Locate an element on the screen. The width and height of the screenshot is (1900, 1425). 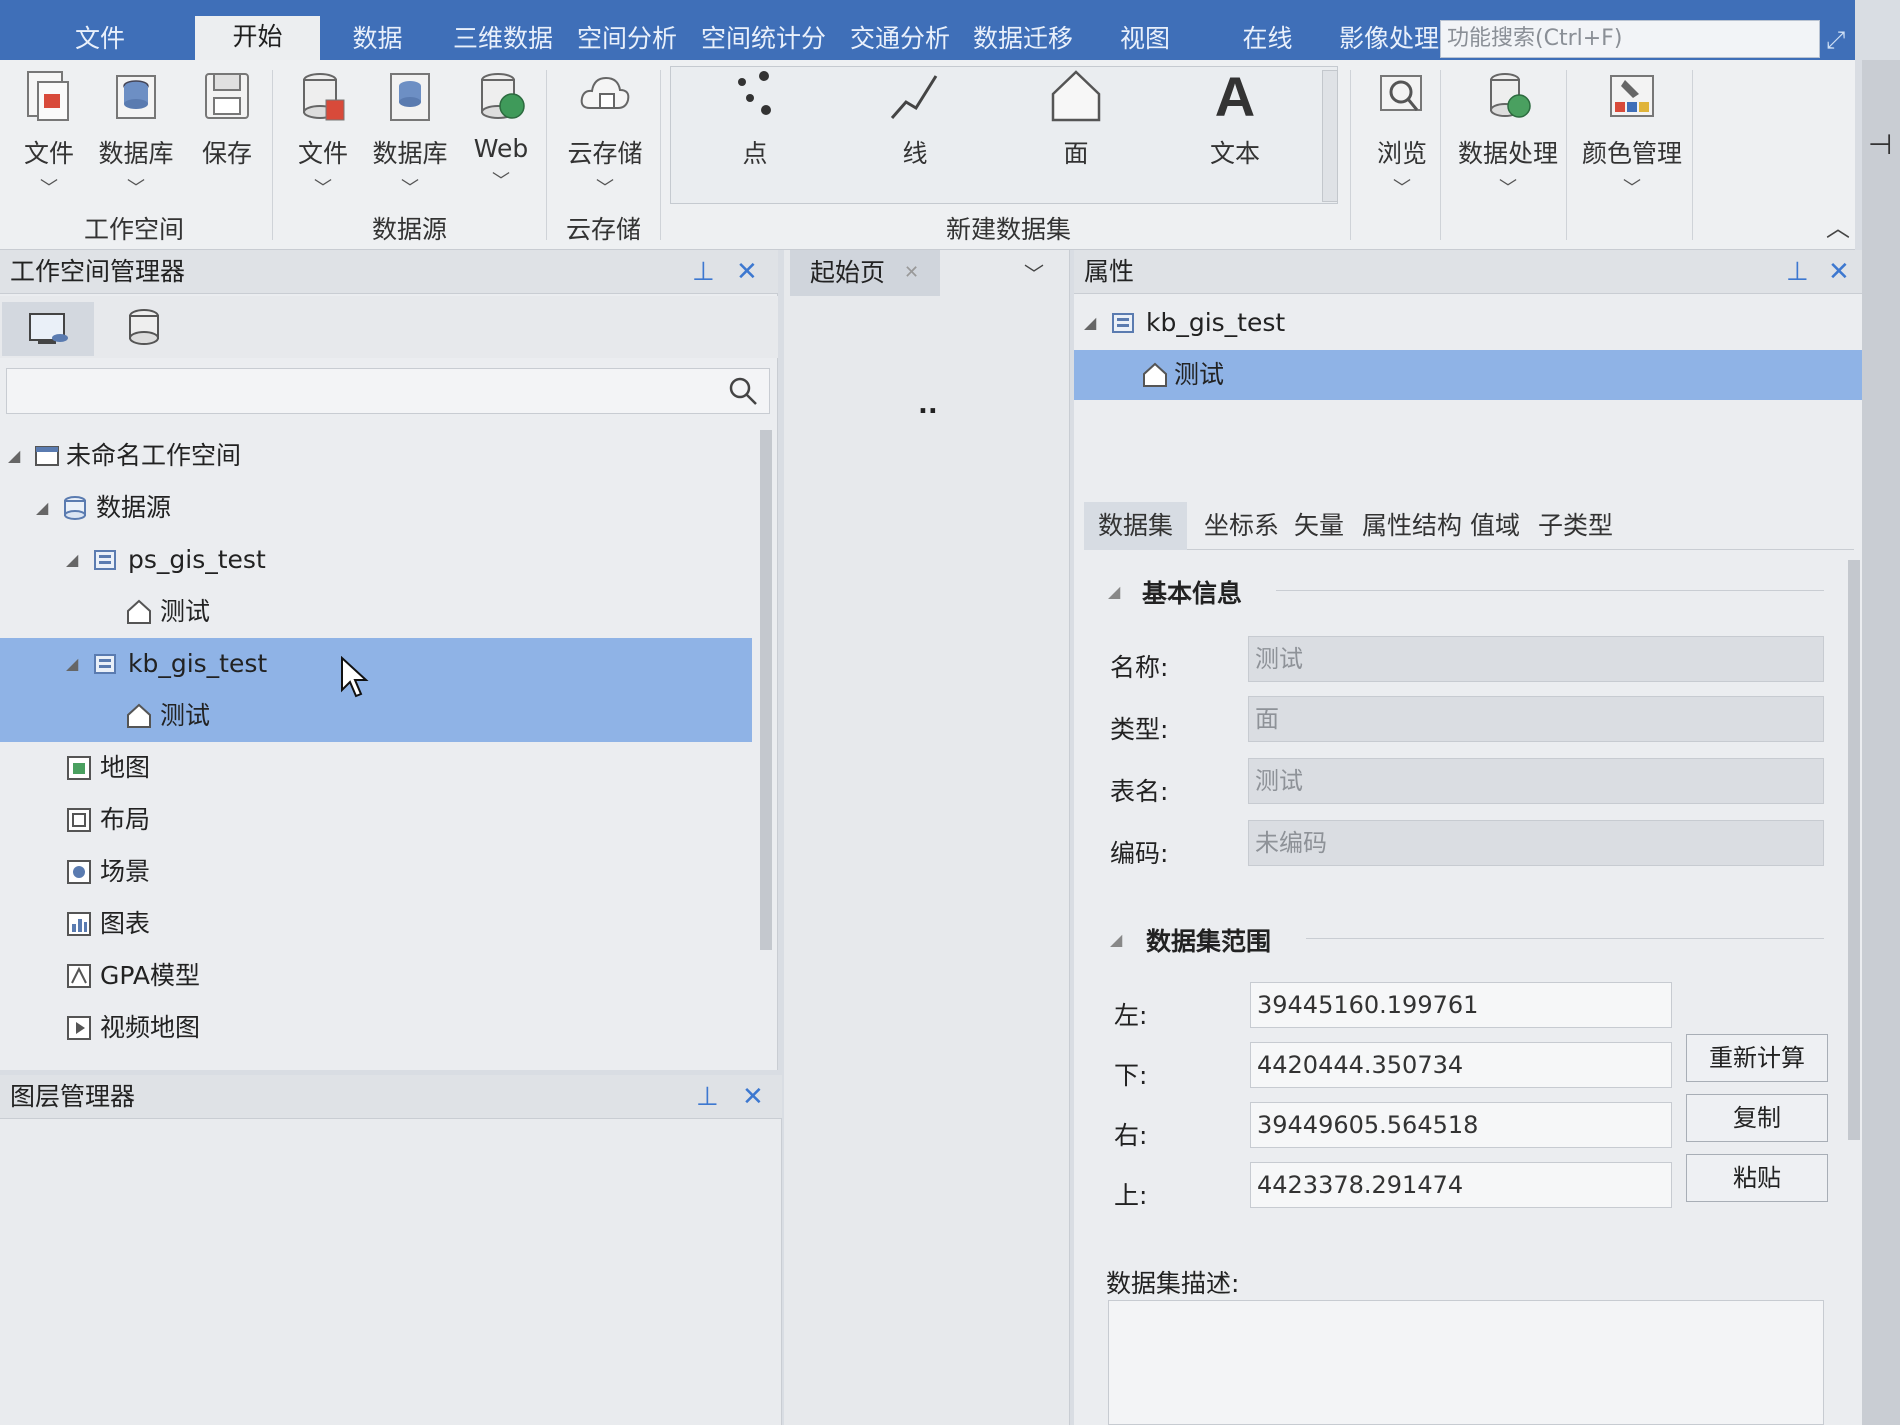
new-line-dataset-button: 线 is located at coordinates (915, 119).